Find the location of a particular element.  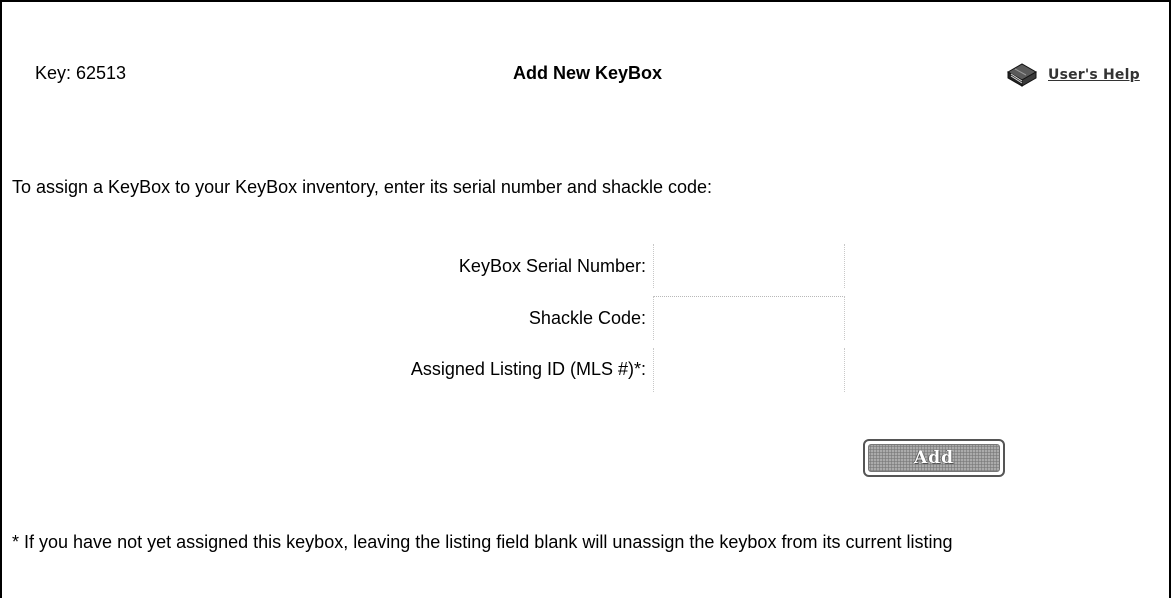

add-button-face: Add is located at coordinates (934, 458).